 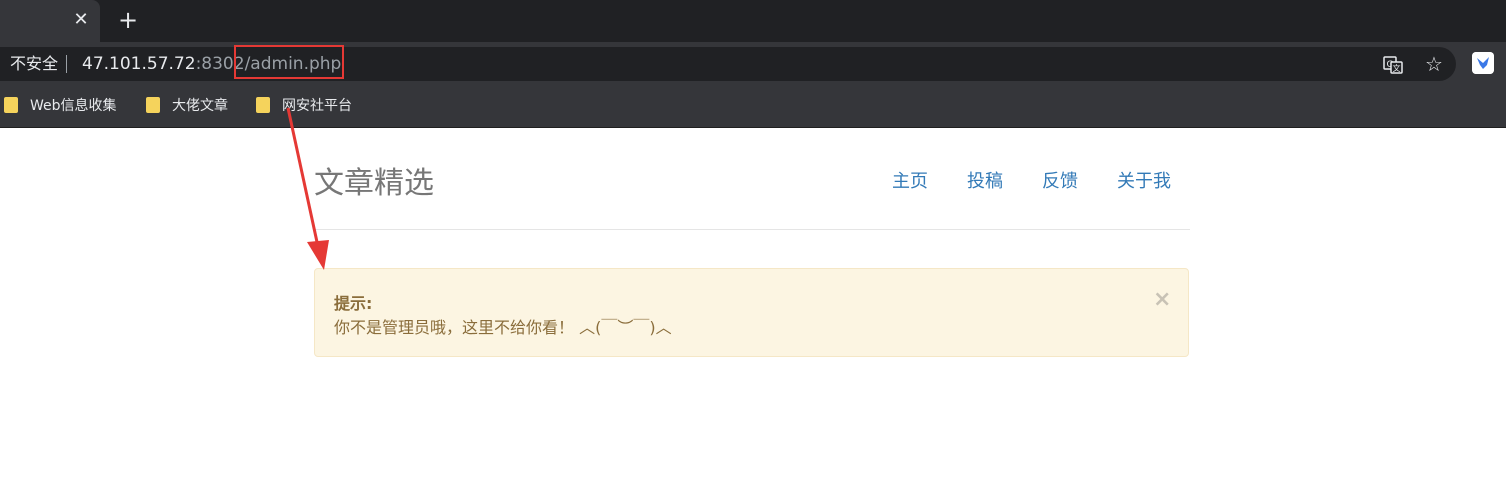 I want to click on translate-icon: G 文, so click(x=1393, y=65).